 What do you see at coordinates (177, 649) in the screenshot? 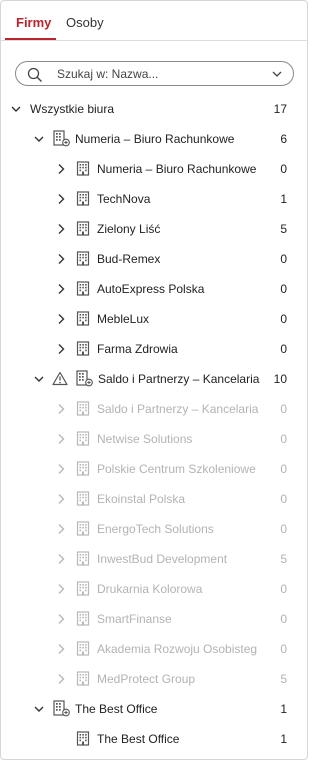
I see `tree-item-label: Akademia Rozwoju Osobisteg` at bounding box center [177, 649].